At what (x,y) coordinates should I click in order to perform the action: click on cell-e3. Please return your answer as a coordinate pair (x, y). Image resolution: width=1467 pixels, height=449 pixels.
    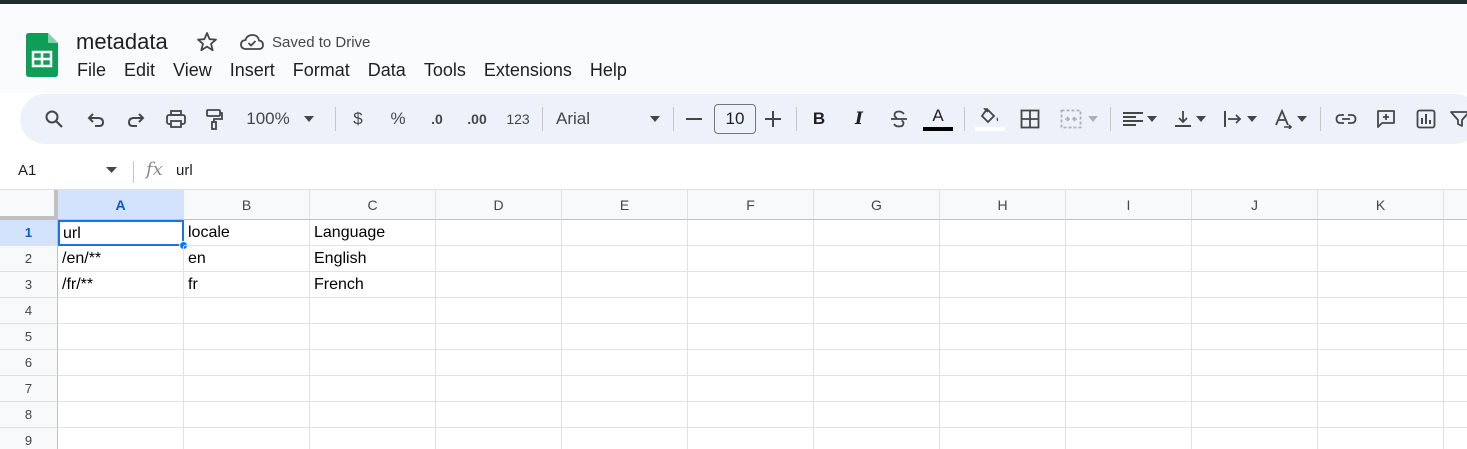
    Looking at the image, I should click on (625, 285).